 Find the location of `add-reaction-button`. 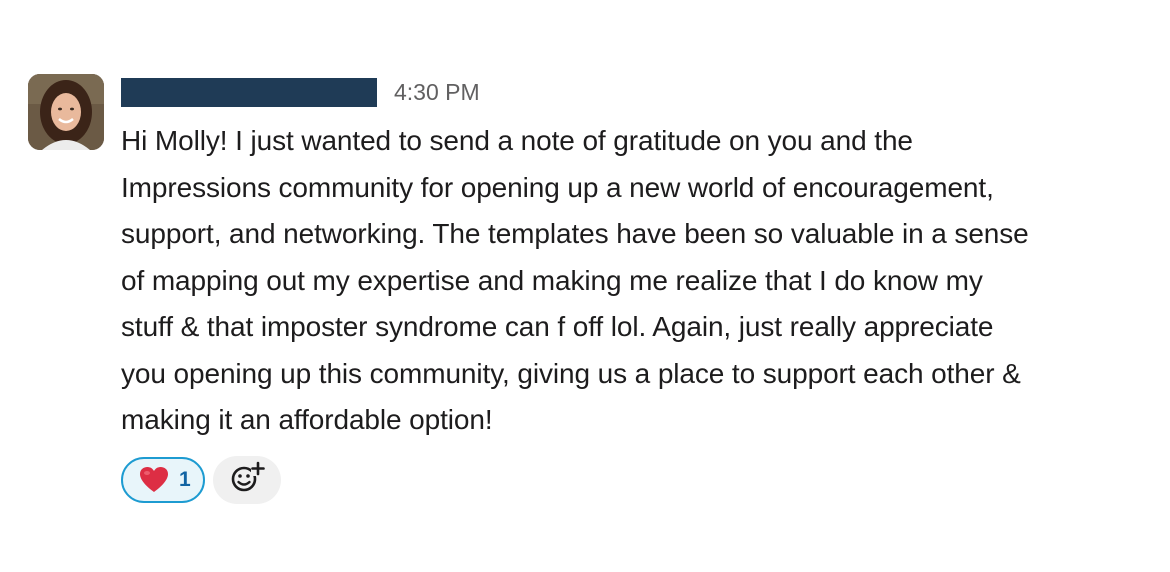

add-reaction-button is located at coordinates (246, 479).